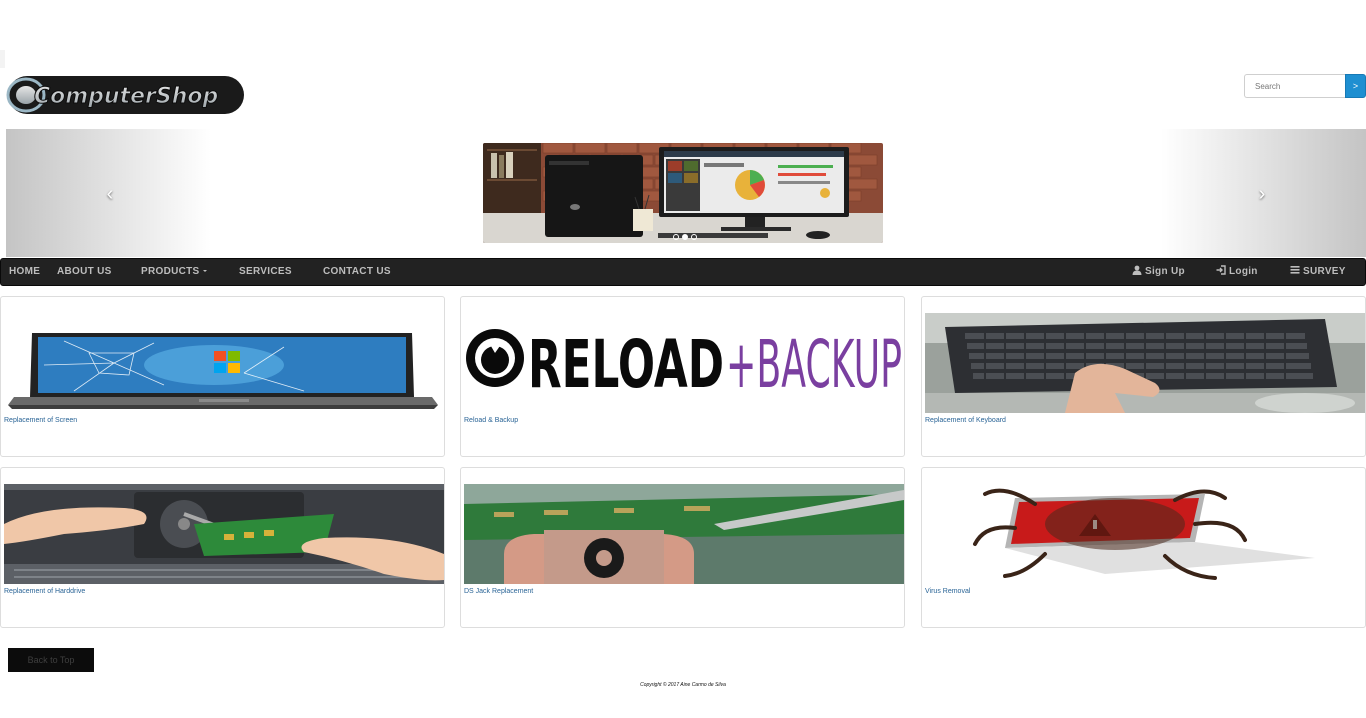 The height and width of the screenshot is (718, 1366). I want to click on nav-sign-up: Sign Up, so click(1158, 272).